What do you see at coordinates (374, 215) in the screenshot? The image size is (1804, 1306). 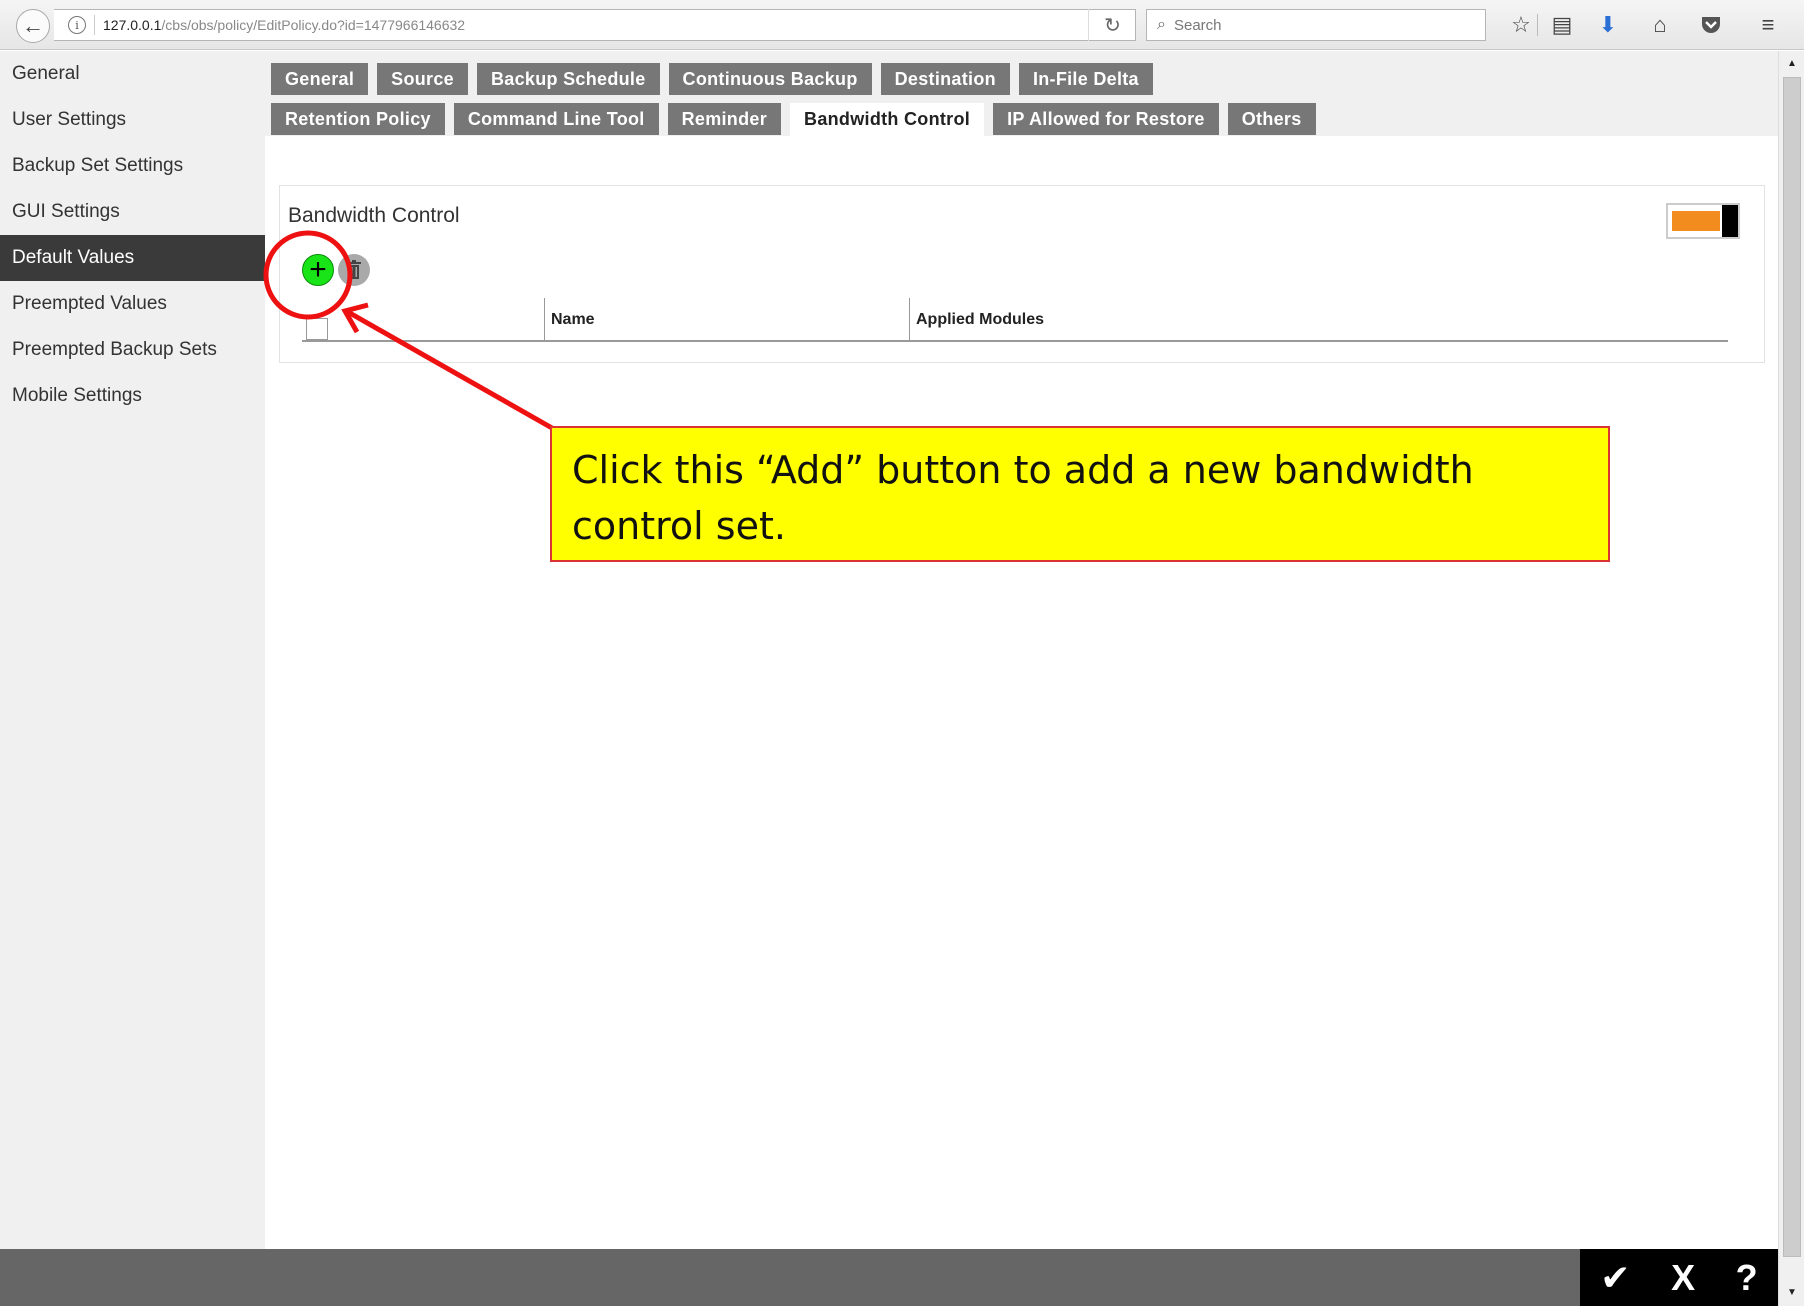 I see `panel-title: Bandwidth Control` at bounding box center [374, 215].